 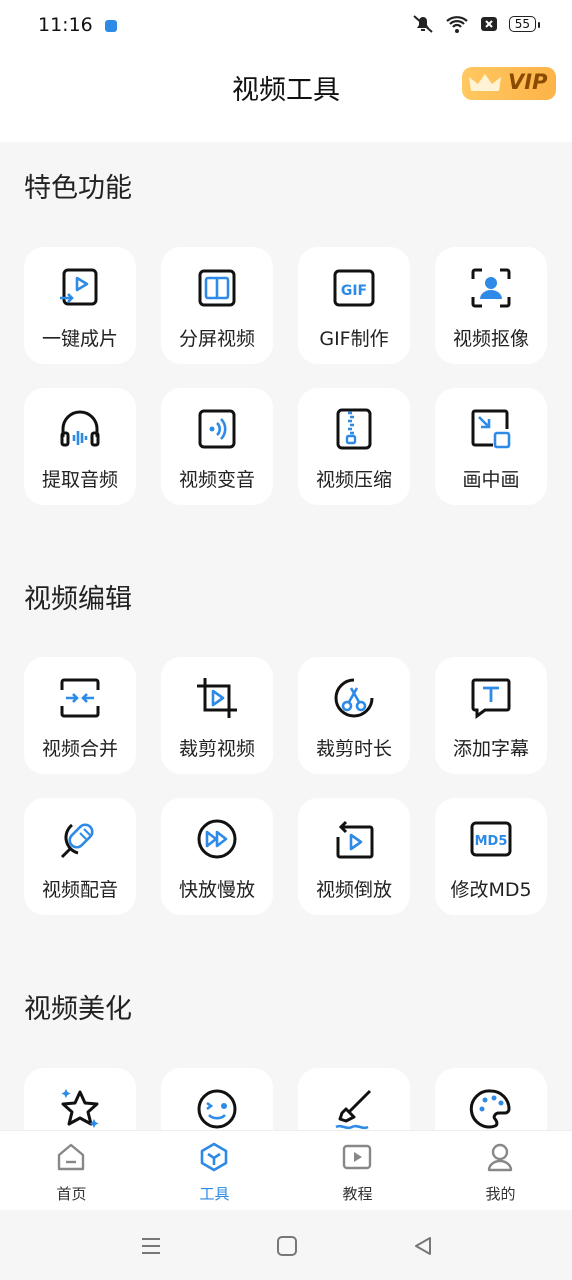 I want to click on tool-card-subtitle: 添加字幕, so click(x=491, y=715).